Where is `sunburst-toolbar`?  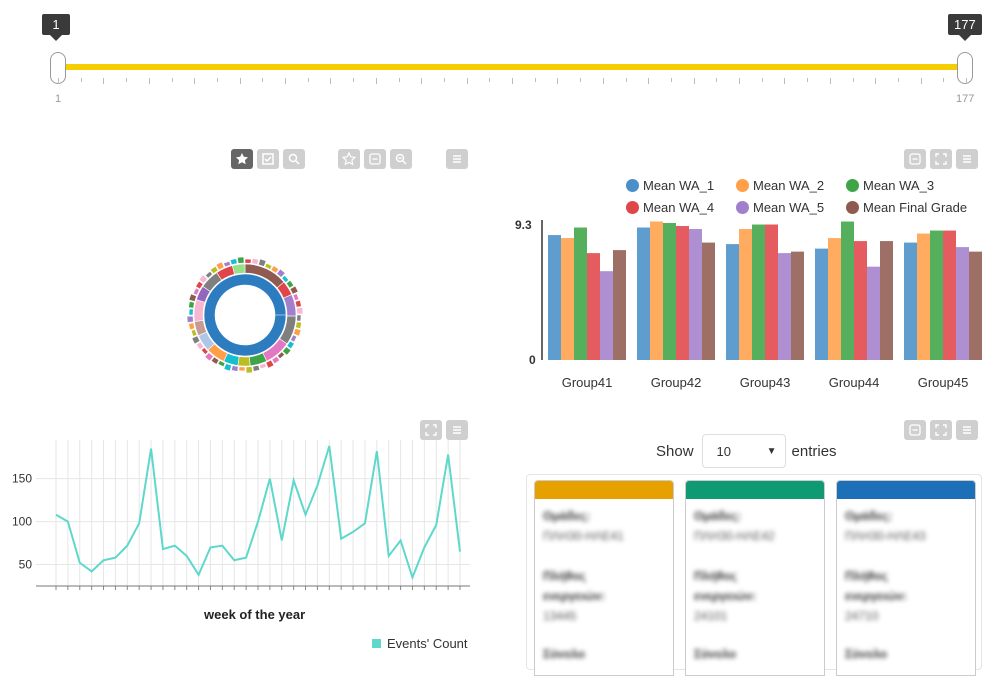
sunburst-toolbar is located at coordinates (268, 159).